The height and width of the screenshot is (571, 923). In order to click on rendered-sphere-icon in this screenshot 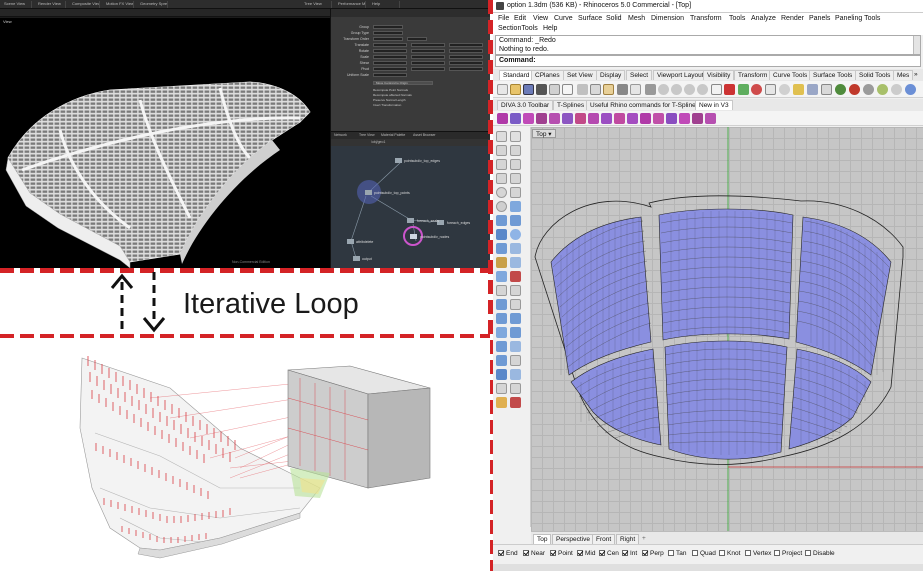, I will do `click(854, 89)`.